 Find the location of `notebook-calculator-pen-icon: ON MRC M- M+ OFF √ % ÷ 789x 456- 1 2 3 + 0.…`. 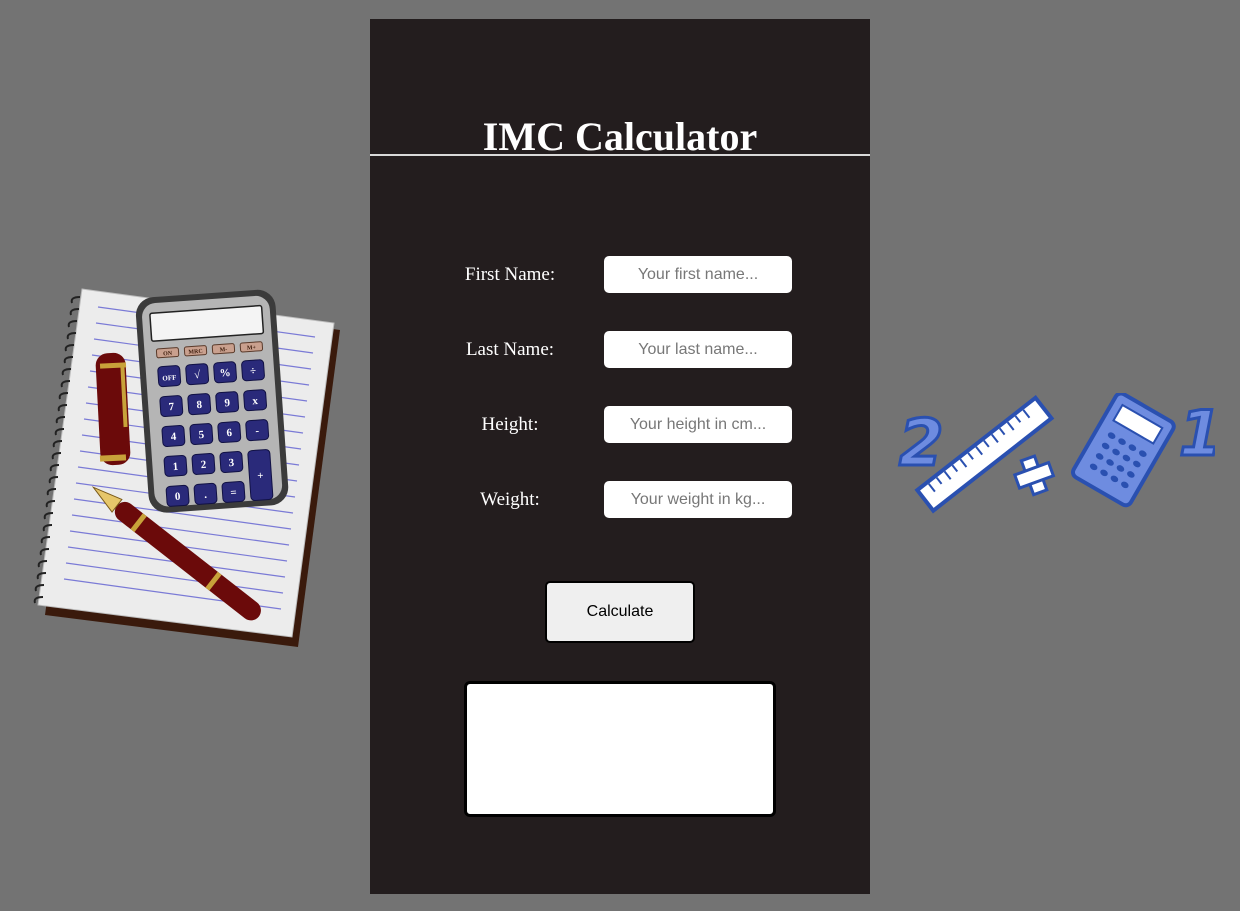

notebook-calculator-pen-icon: ON MRC M- M+ OFF √ % ÷ 789x 456- 1 2 3 + 0.… is located at coordinates (190, 472).